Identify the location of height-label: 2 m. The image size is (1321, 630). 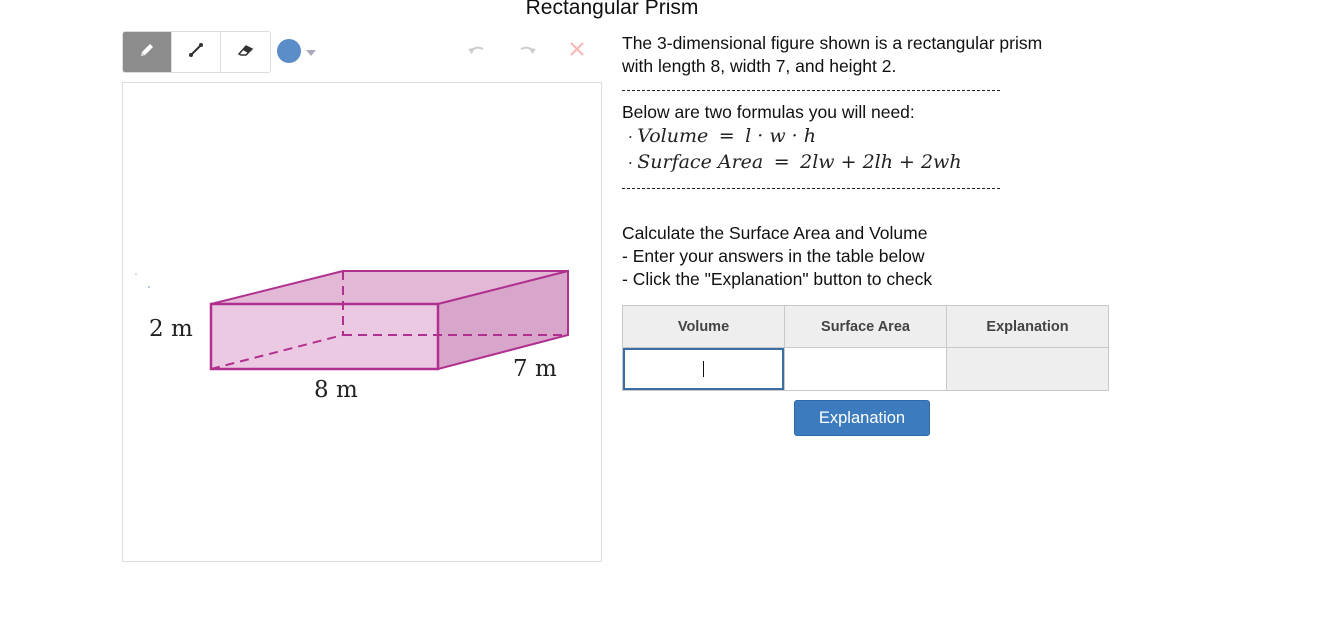
(171, 329).